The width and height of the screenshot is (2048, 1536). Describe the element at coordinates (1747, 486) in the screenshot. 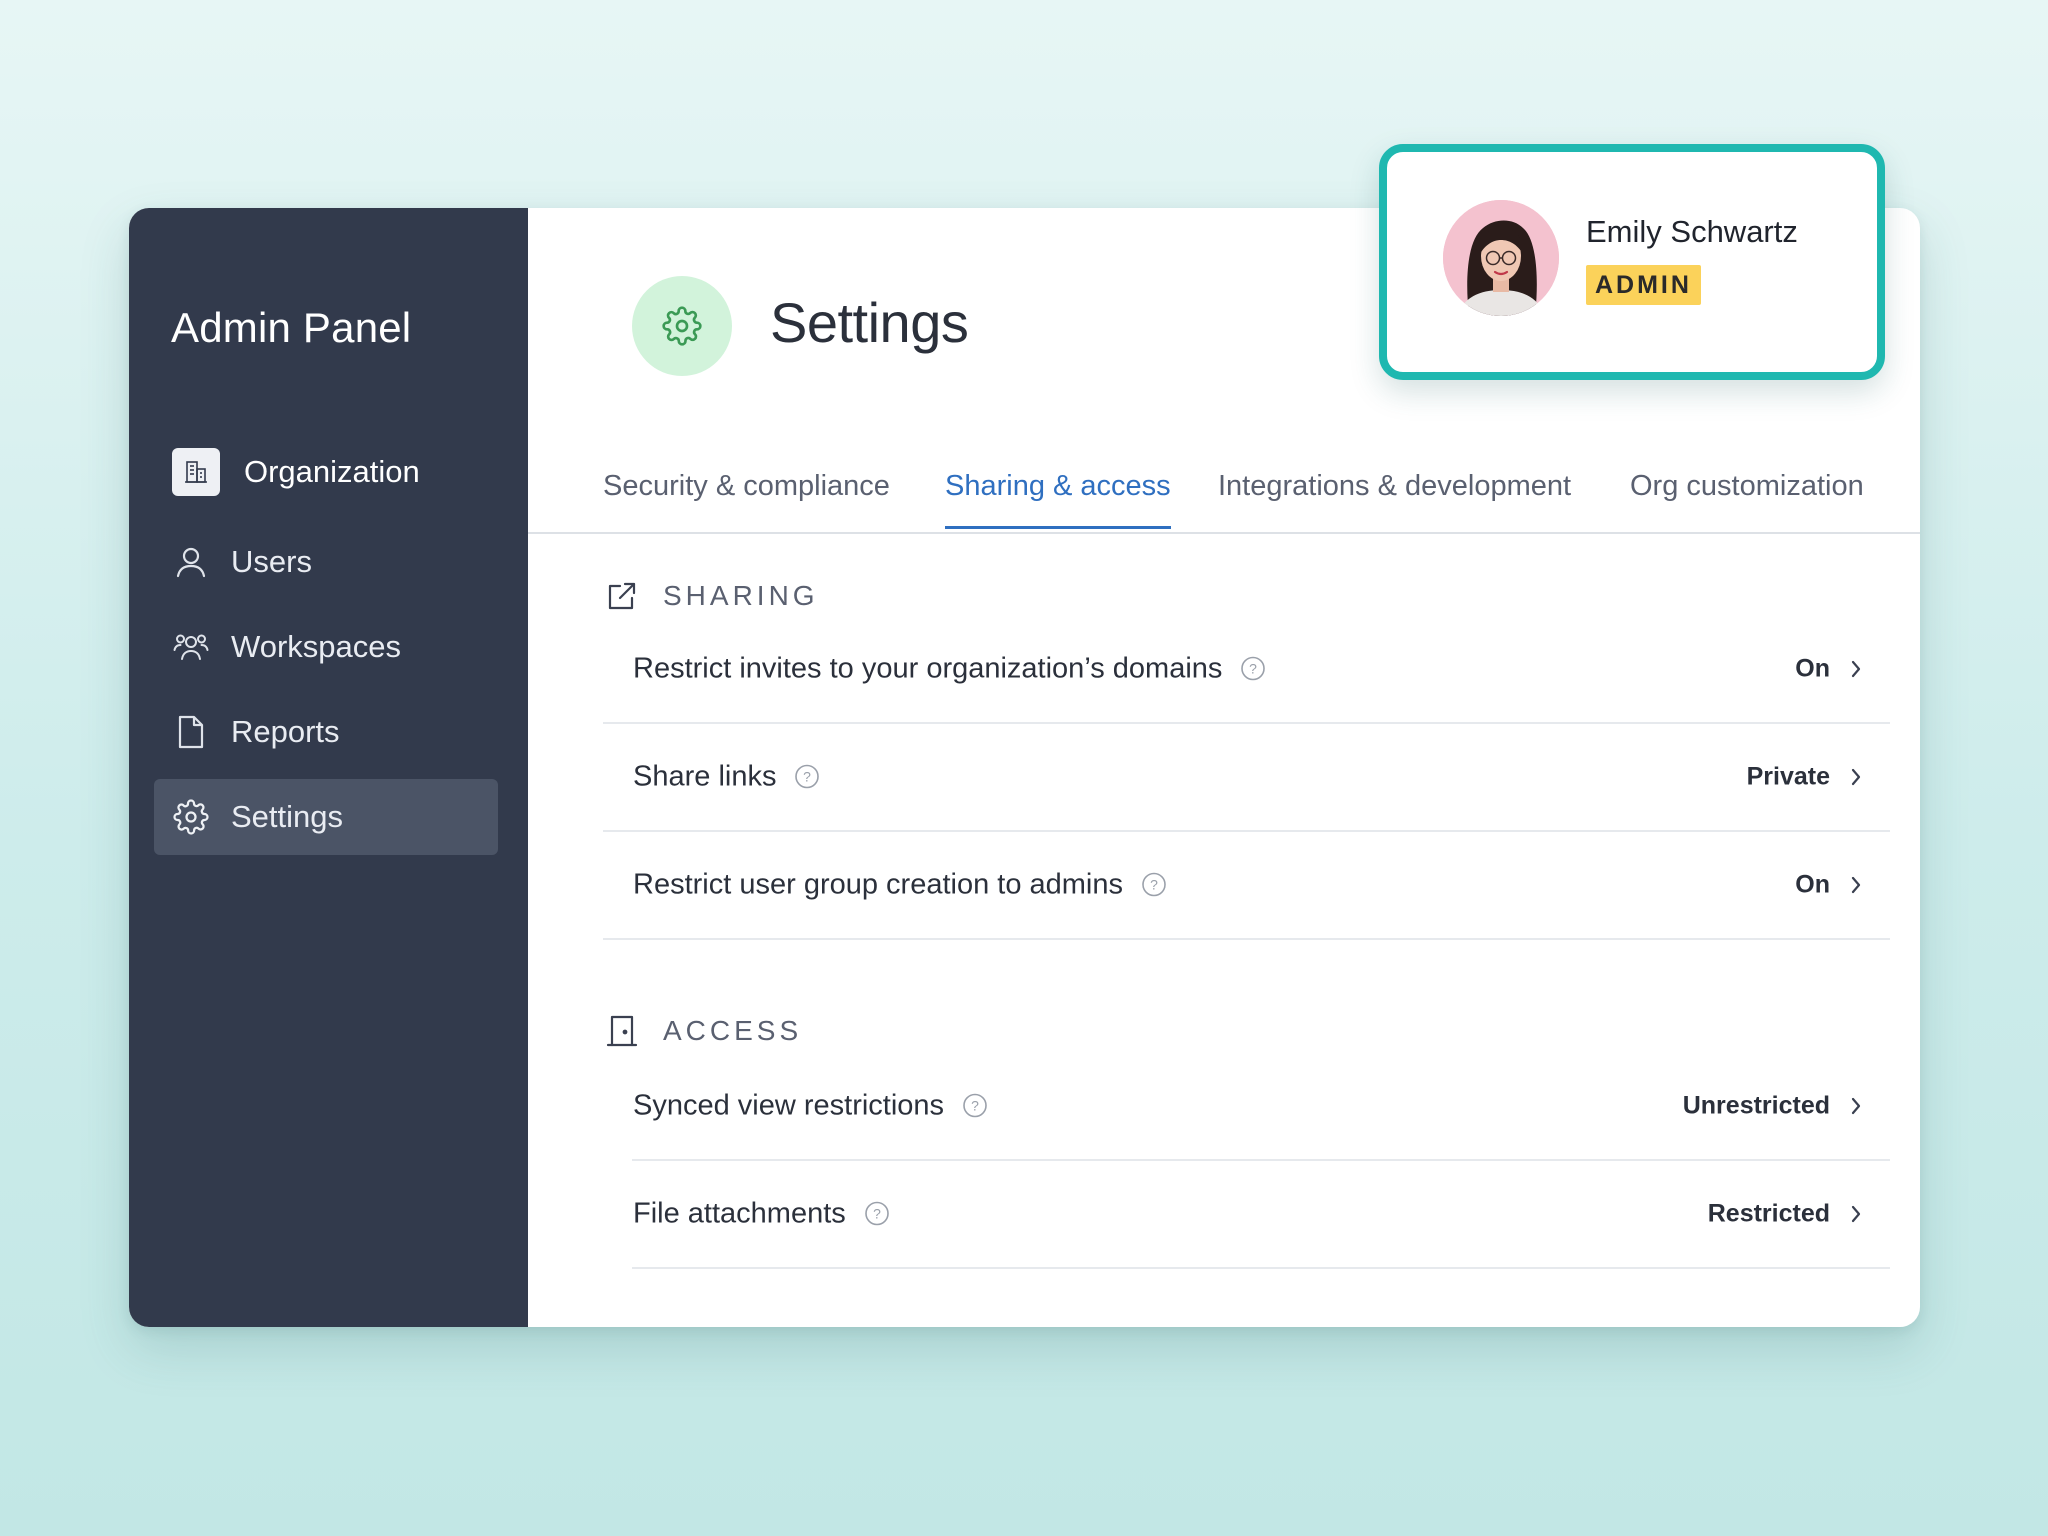

I see `tab-org-customization: Org customization` at that location.